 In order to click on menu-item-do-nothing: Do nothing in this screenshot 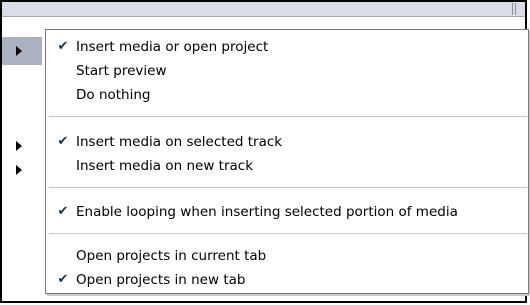, I will do `click(287, 95)`.